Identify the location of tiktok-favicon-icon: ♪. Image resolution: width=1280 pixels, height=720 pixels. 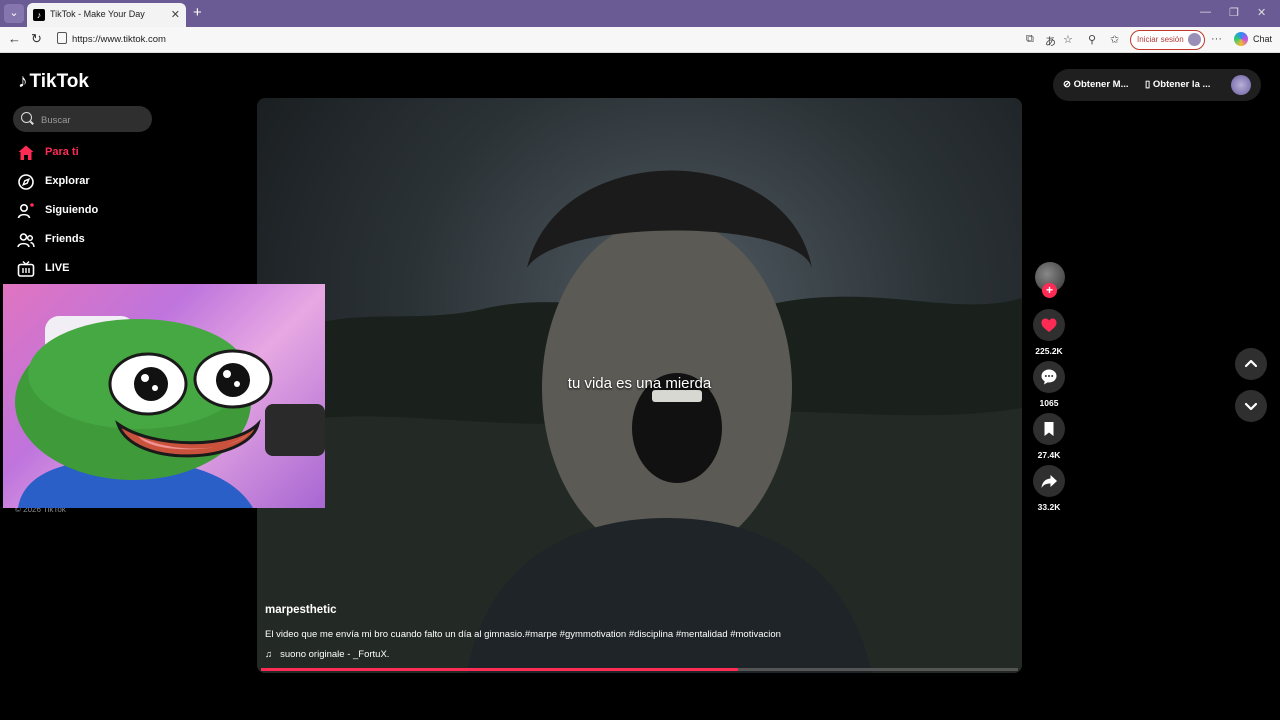
(39, 15).